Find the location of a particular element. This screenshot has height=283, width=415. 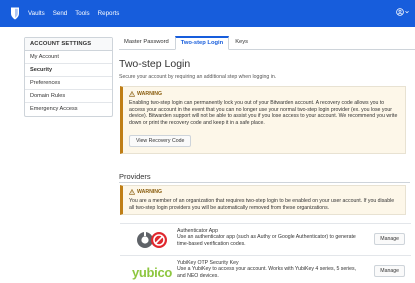

providers-heading: Providers is located at coordinates (135, 176).